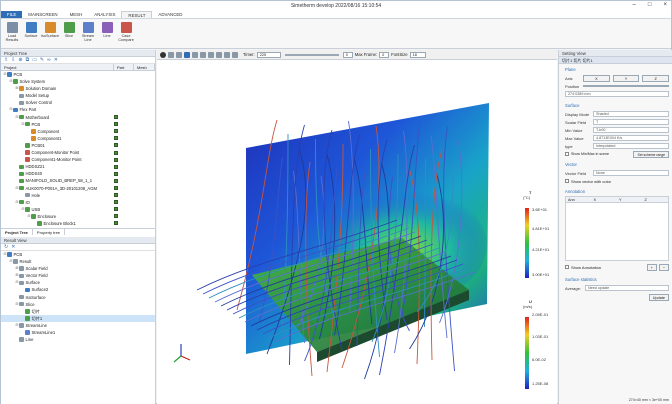 This screenshot has height=404, width=672. Describe the element at coordinates (78, 102) in the screenshot. I see `tree-item: Solver Control` at that location.